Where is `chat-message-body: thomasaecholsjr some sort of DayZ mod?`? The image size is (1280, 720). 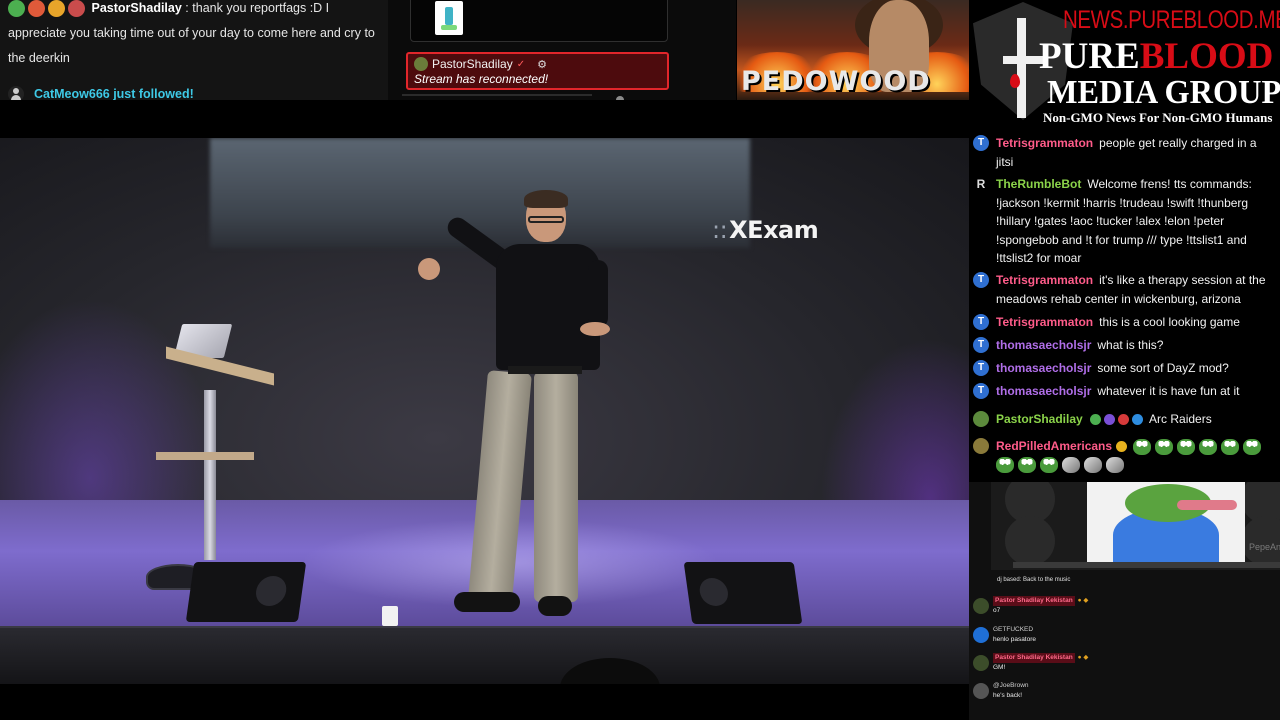 chat-message-body: thomasaecholsjr some sort of DayZ mod? is located at coordinates (1135, 368).